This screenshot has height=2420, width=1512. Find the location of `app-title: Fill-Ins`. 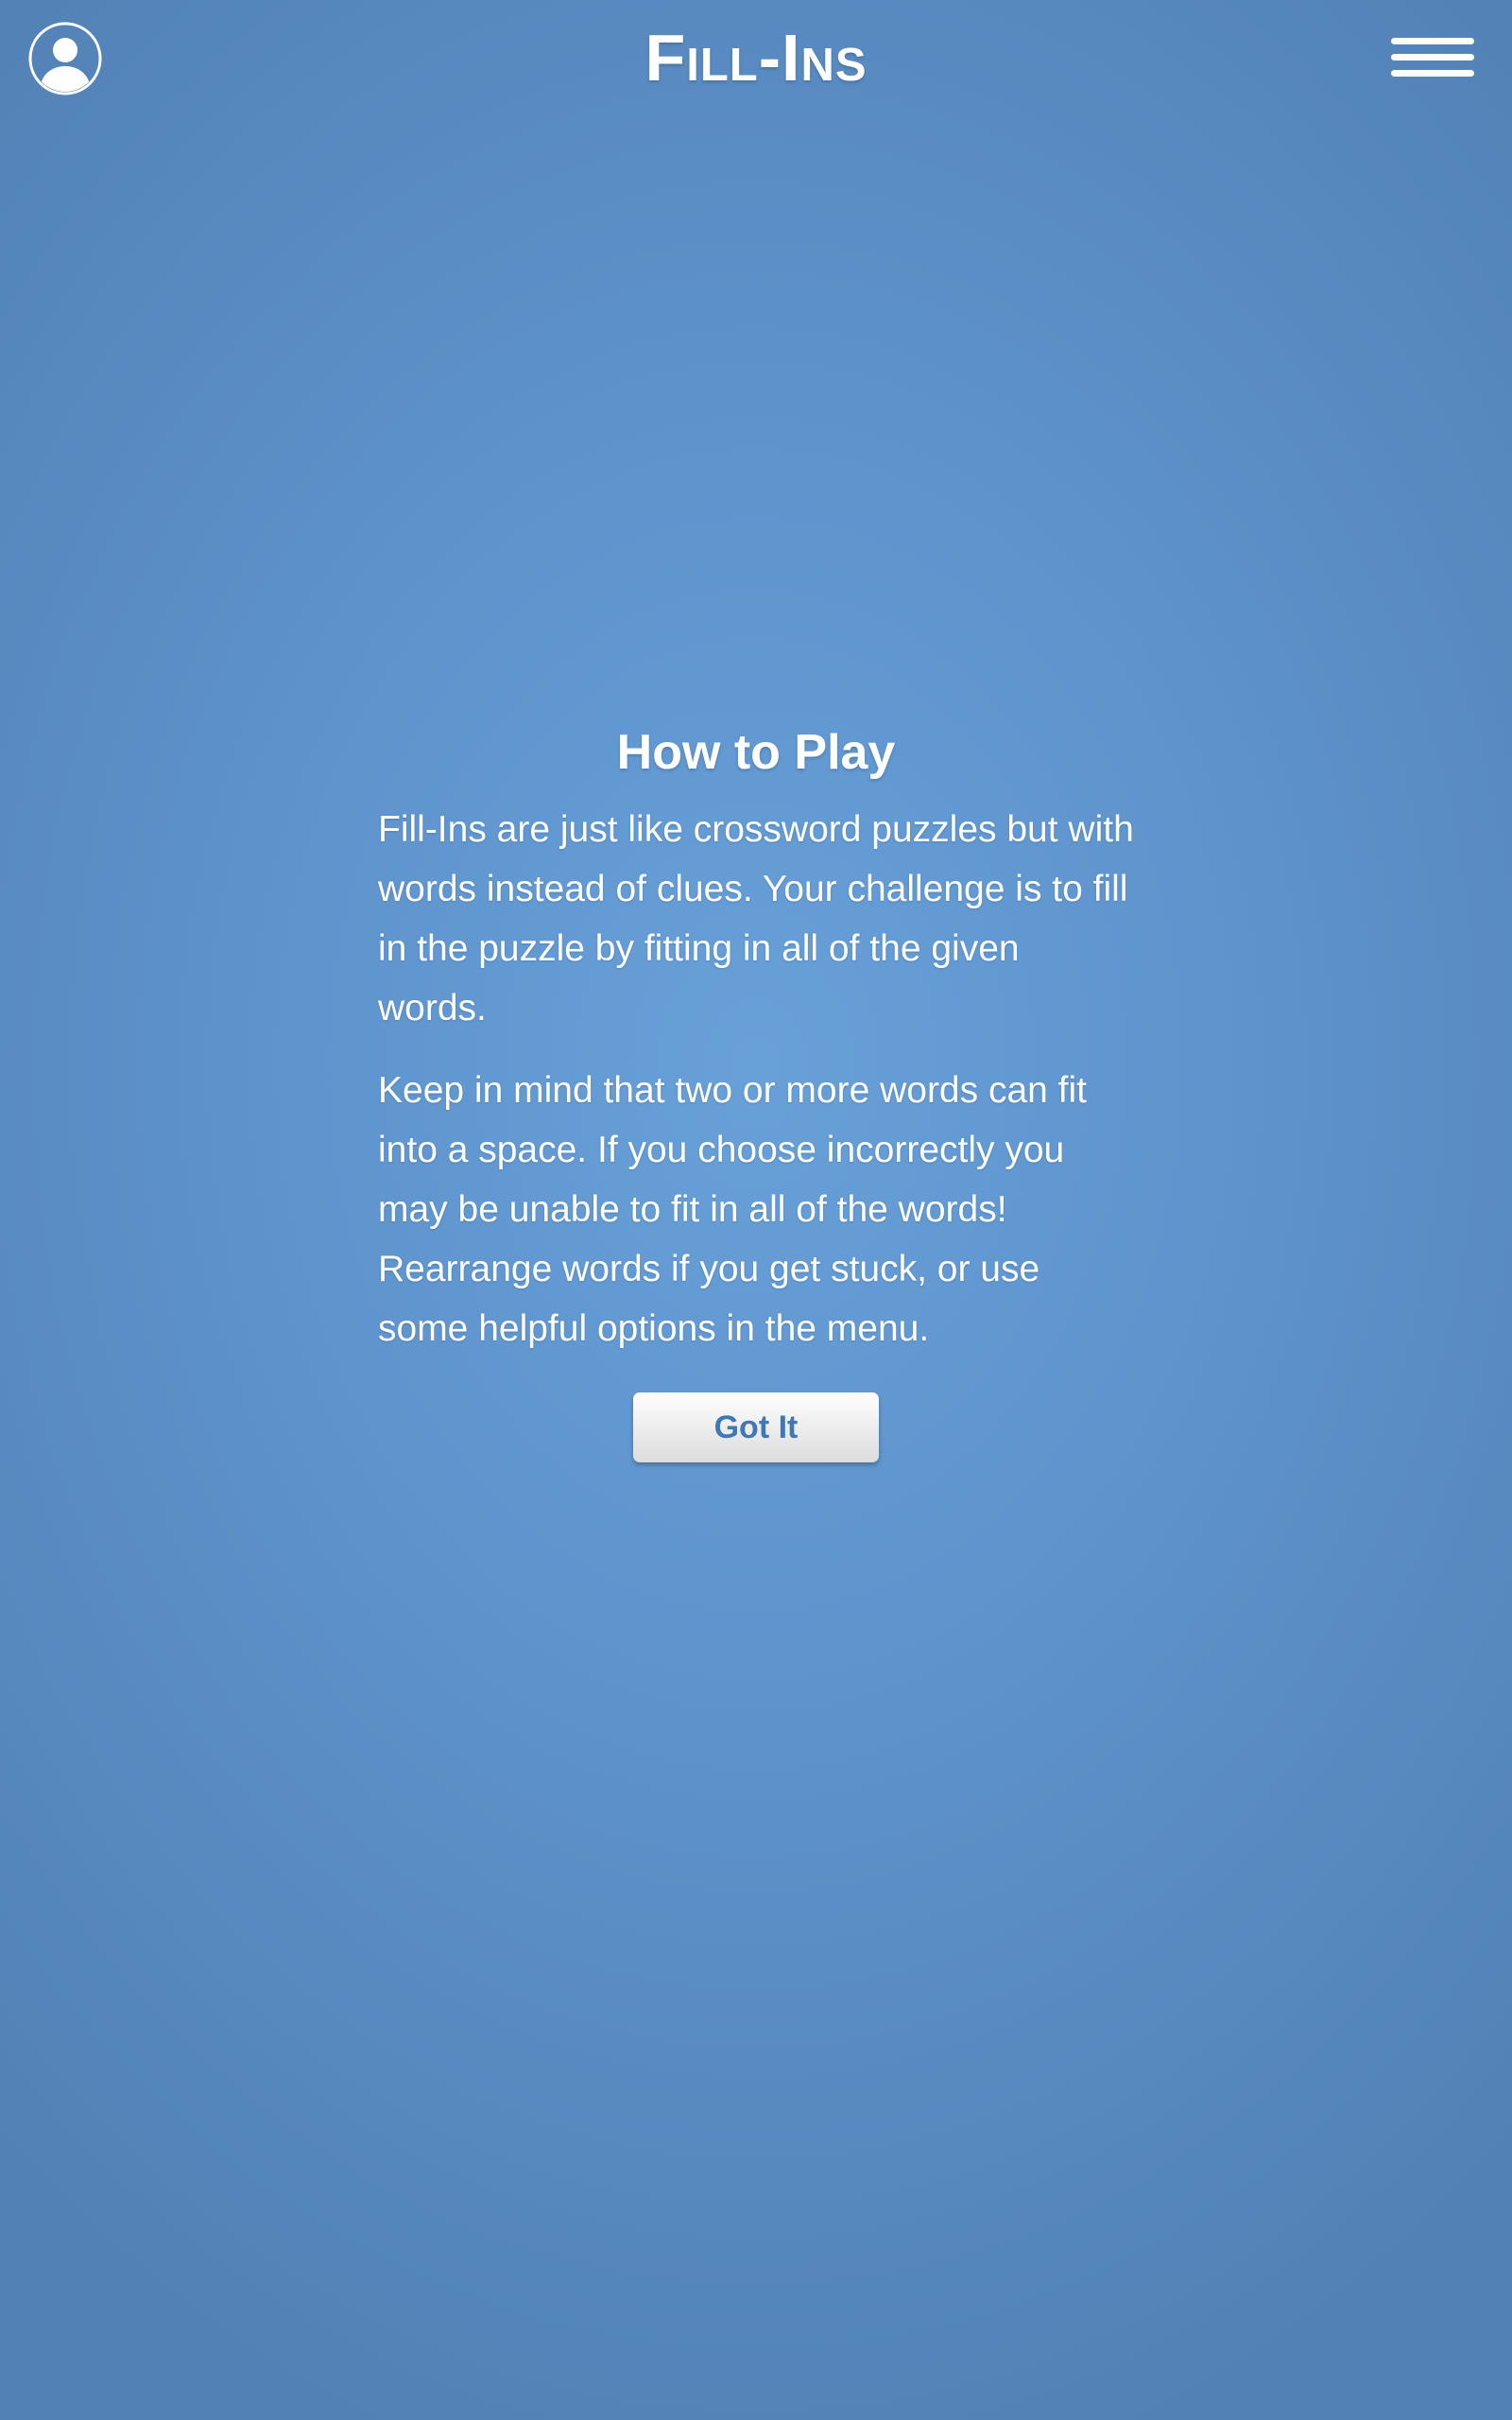

app-title: Fill-Ins is located at coordinates (756, 58).